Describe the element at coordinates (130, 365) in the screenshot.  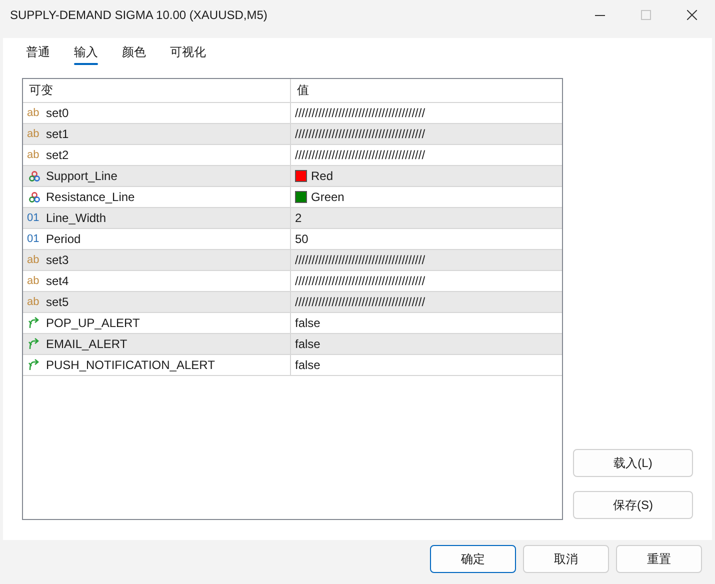
I see `parameter-name: PUSH_NOTIFICATION_ALERT` at that location.